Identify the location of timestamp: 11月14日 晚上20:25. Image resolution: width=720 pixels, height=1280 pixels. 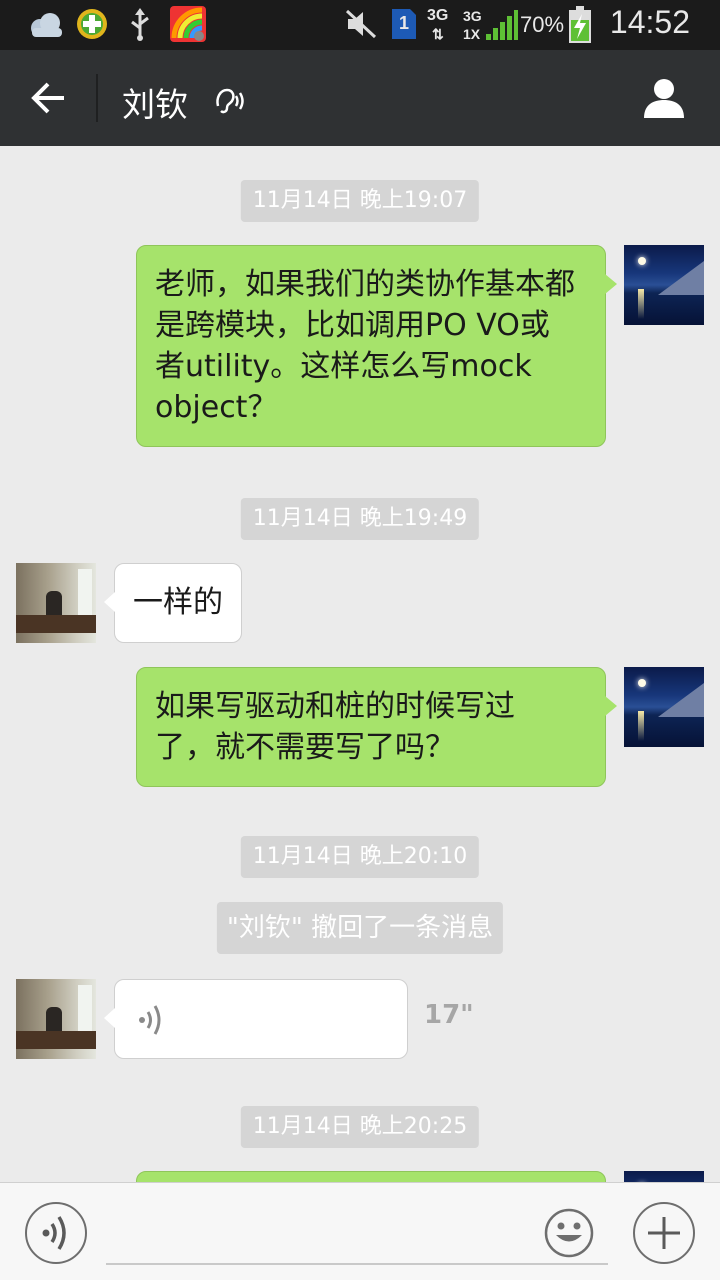
(360, 1127).